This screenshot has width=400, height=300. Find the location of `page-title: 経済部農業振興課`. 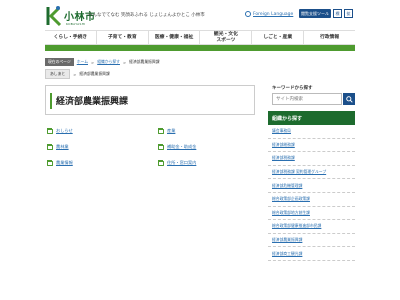

page-title: 経済部農業振興課 is located at coordinates (92, 102).